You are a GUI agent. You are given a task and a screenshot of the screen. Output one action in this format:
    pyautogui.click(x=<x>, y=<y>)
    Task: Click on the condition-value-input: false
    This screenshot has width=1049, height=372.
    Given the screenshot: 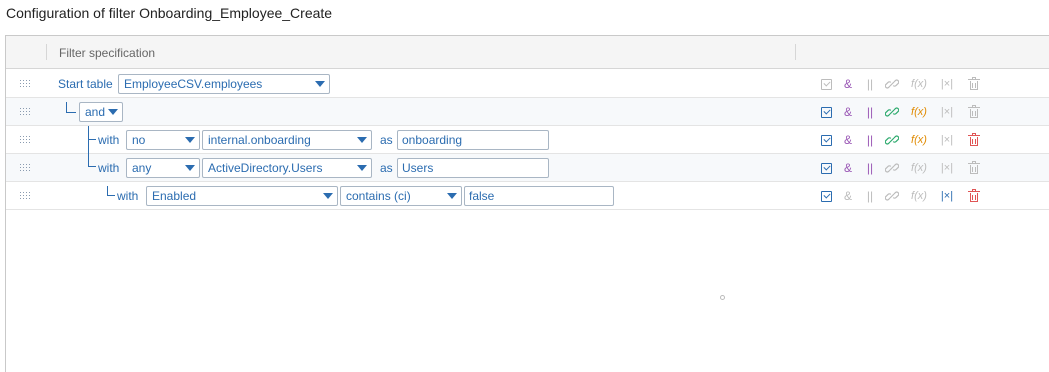 What is the action you would take?
    pyautogui.click(x=539, y=196)
    